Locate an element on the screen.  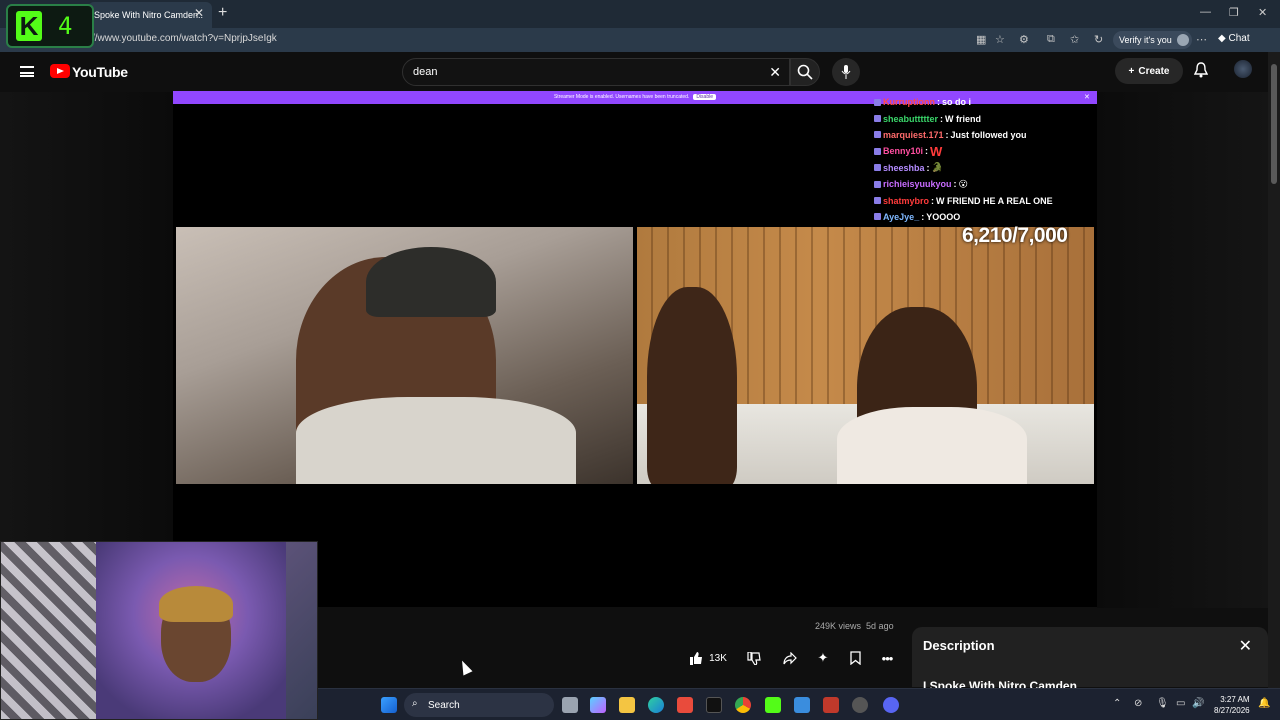
chat-username: sheeshba is located at coordinates (904, 168).